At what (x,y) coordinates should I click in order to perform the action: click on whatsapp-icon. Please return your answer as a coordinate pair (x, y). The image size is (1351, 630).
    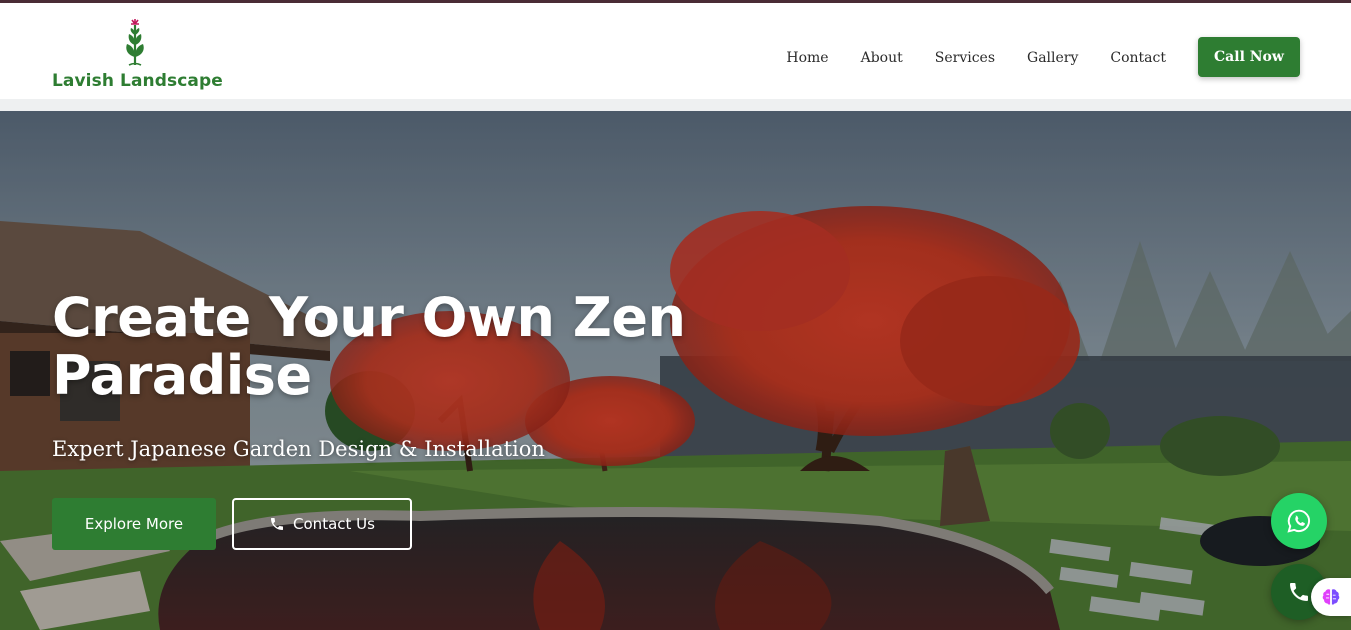
    Looking at the image, I should click on (1299, 521).